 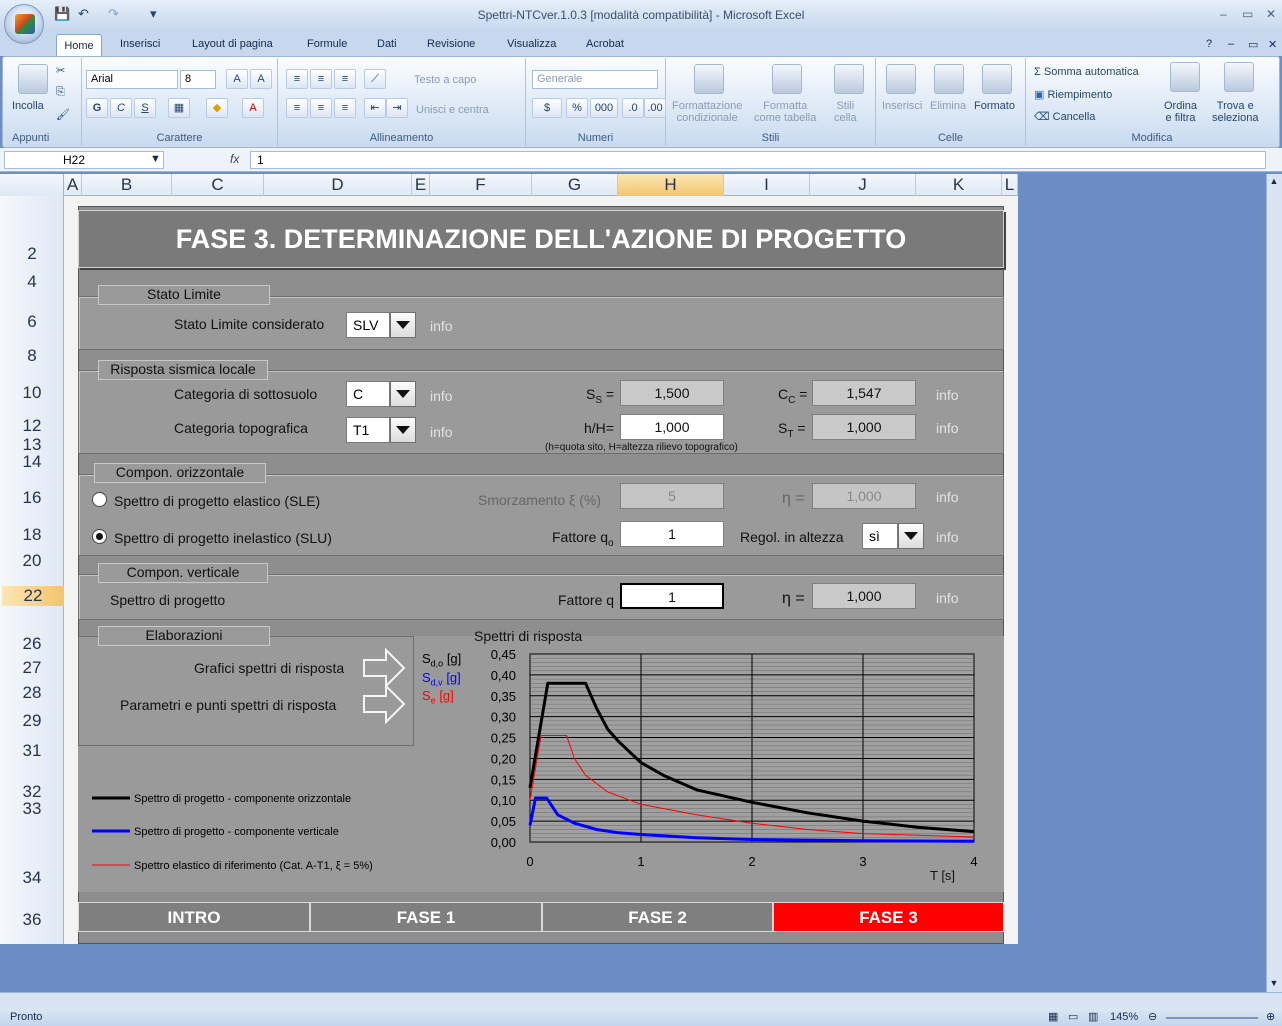 What do you see at coordinates (1274, 583) in the screenshot?
I see `vertical-scrollbar` at bounding box center [1274, 583].